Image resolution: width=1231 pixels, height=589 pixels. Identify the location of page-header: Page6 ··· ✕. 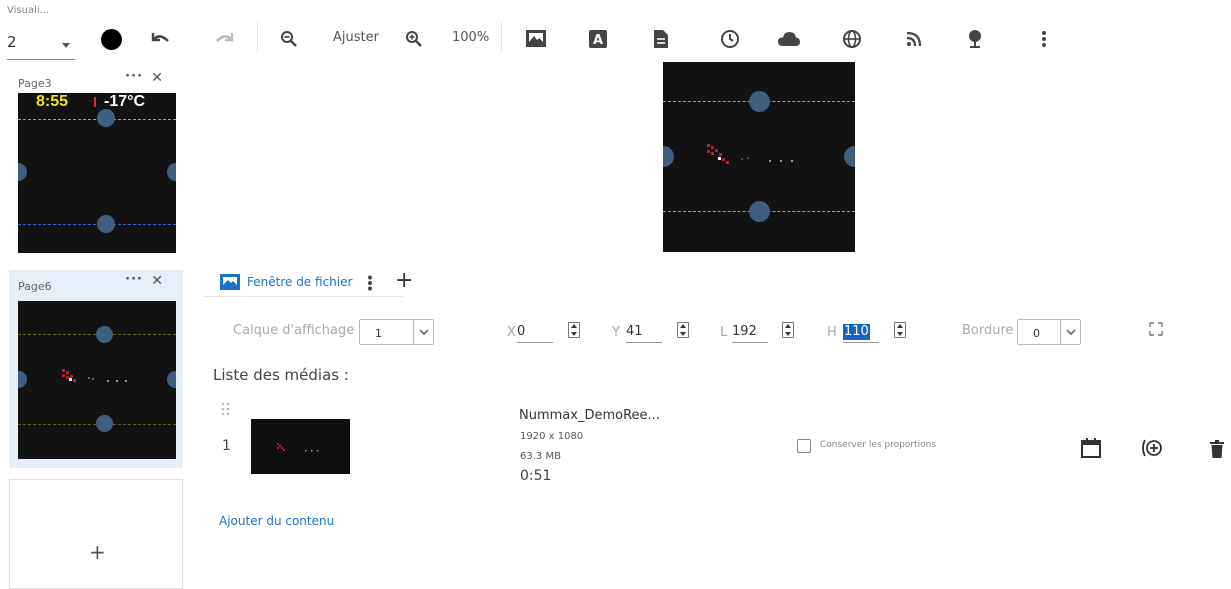
(96, 283).